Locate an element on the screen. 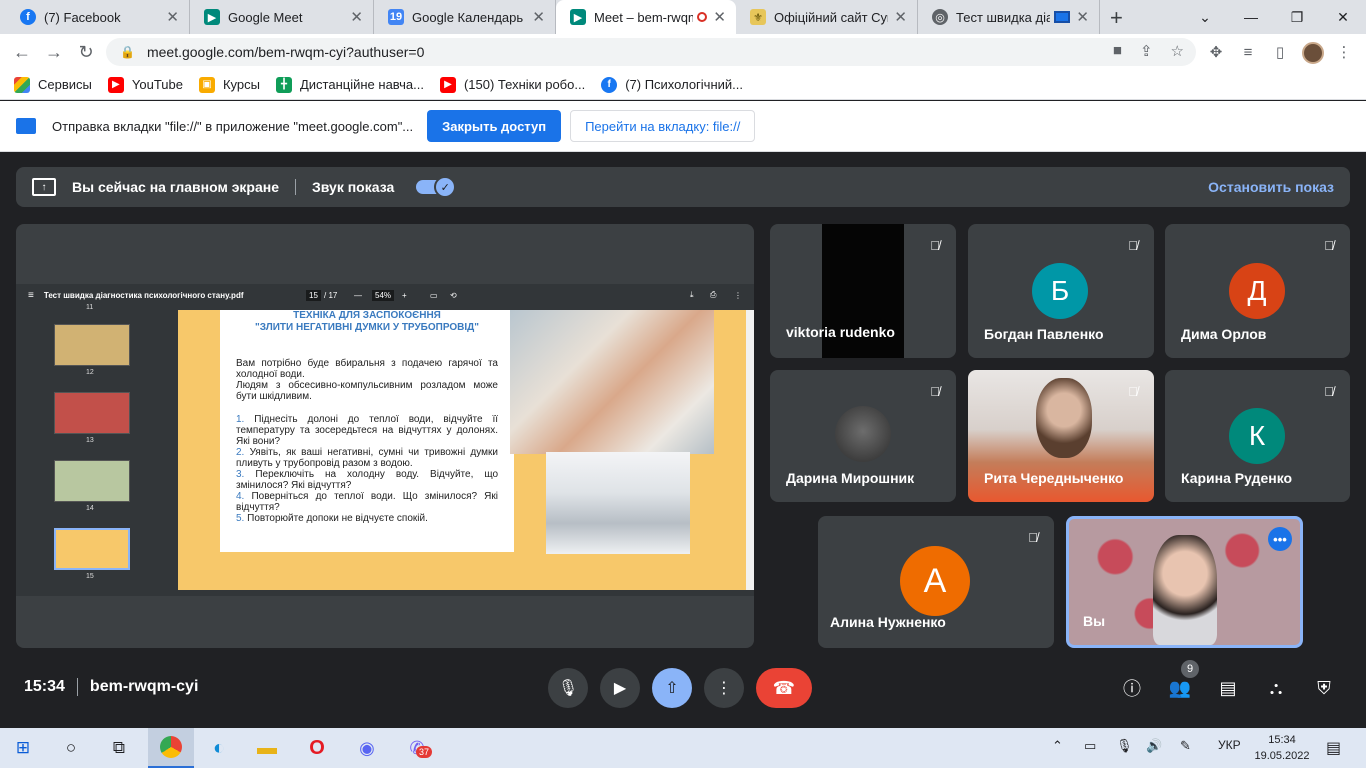 The width and height of the screenshot is (1366, 768). pen-icon: ✎ is located at coordinates (1185, 746).